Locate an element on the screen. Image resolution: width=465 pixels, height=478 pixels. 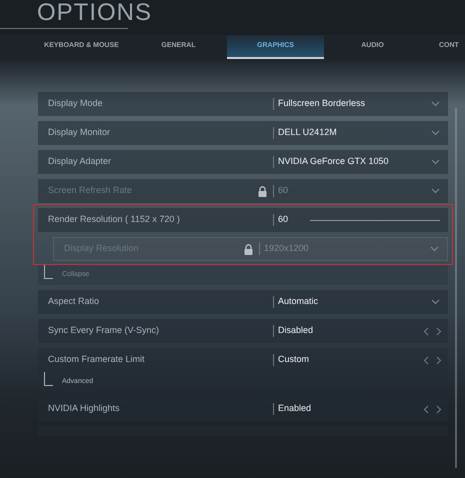
setting-label: Aspect Ratio is located at coordinates (74, 301).